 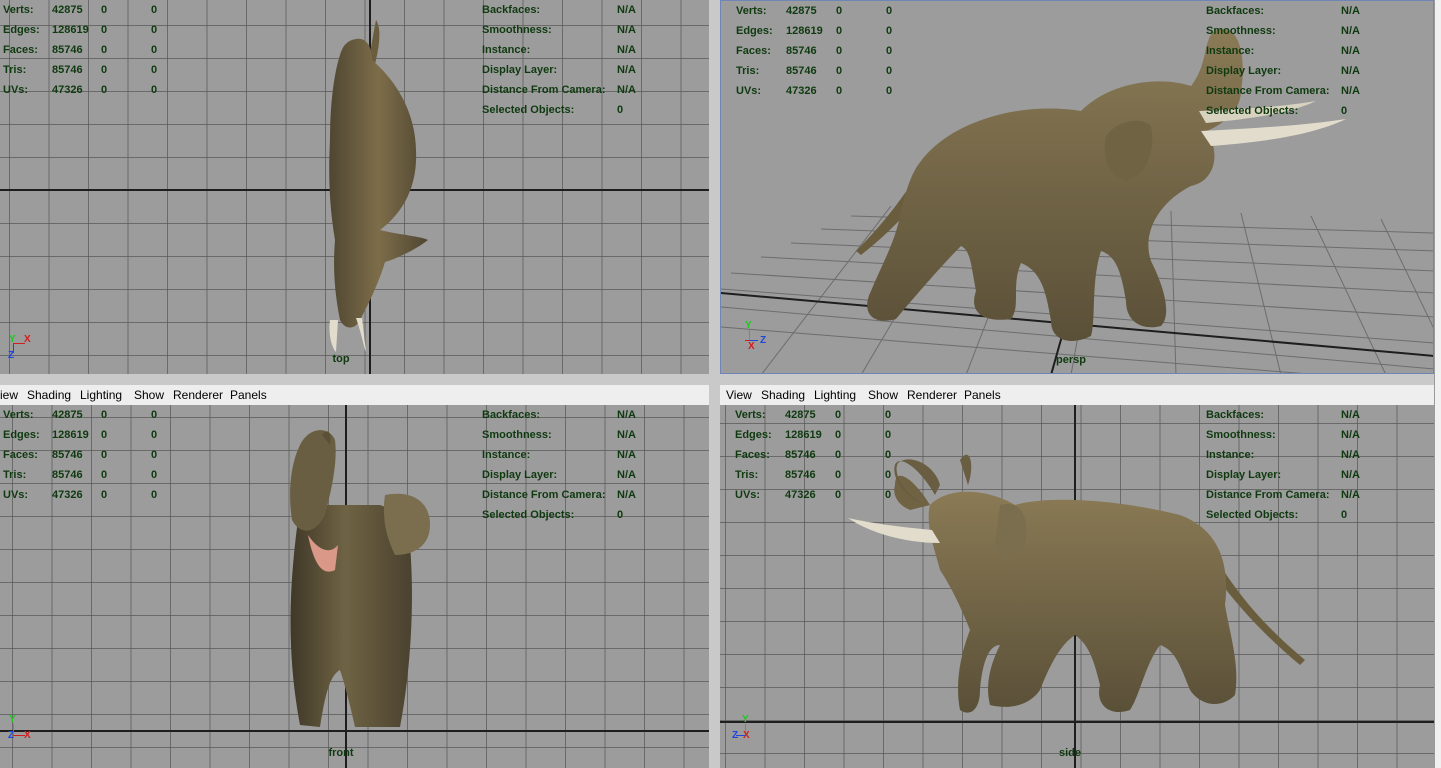 I want to click on axis-gizmo-persp: Y Z X, so click(x=763, y=336).